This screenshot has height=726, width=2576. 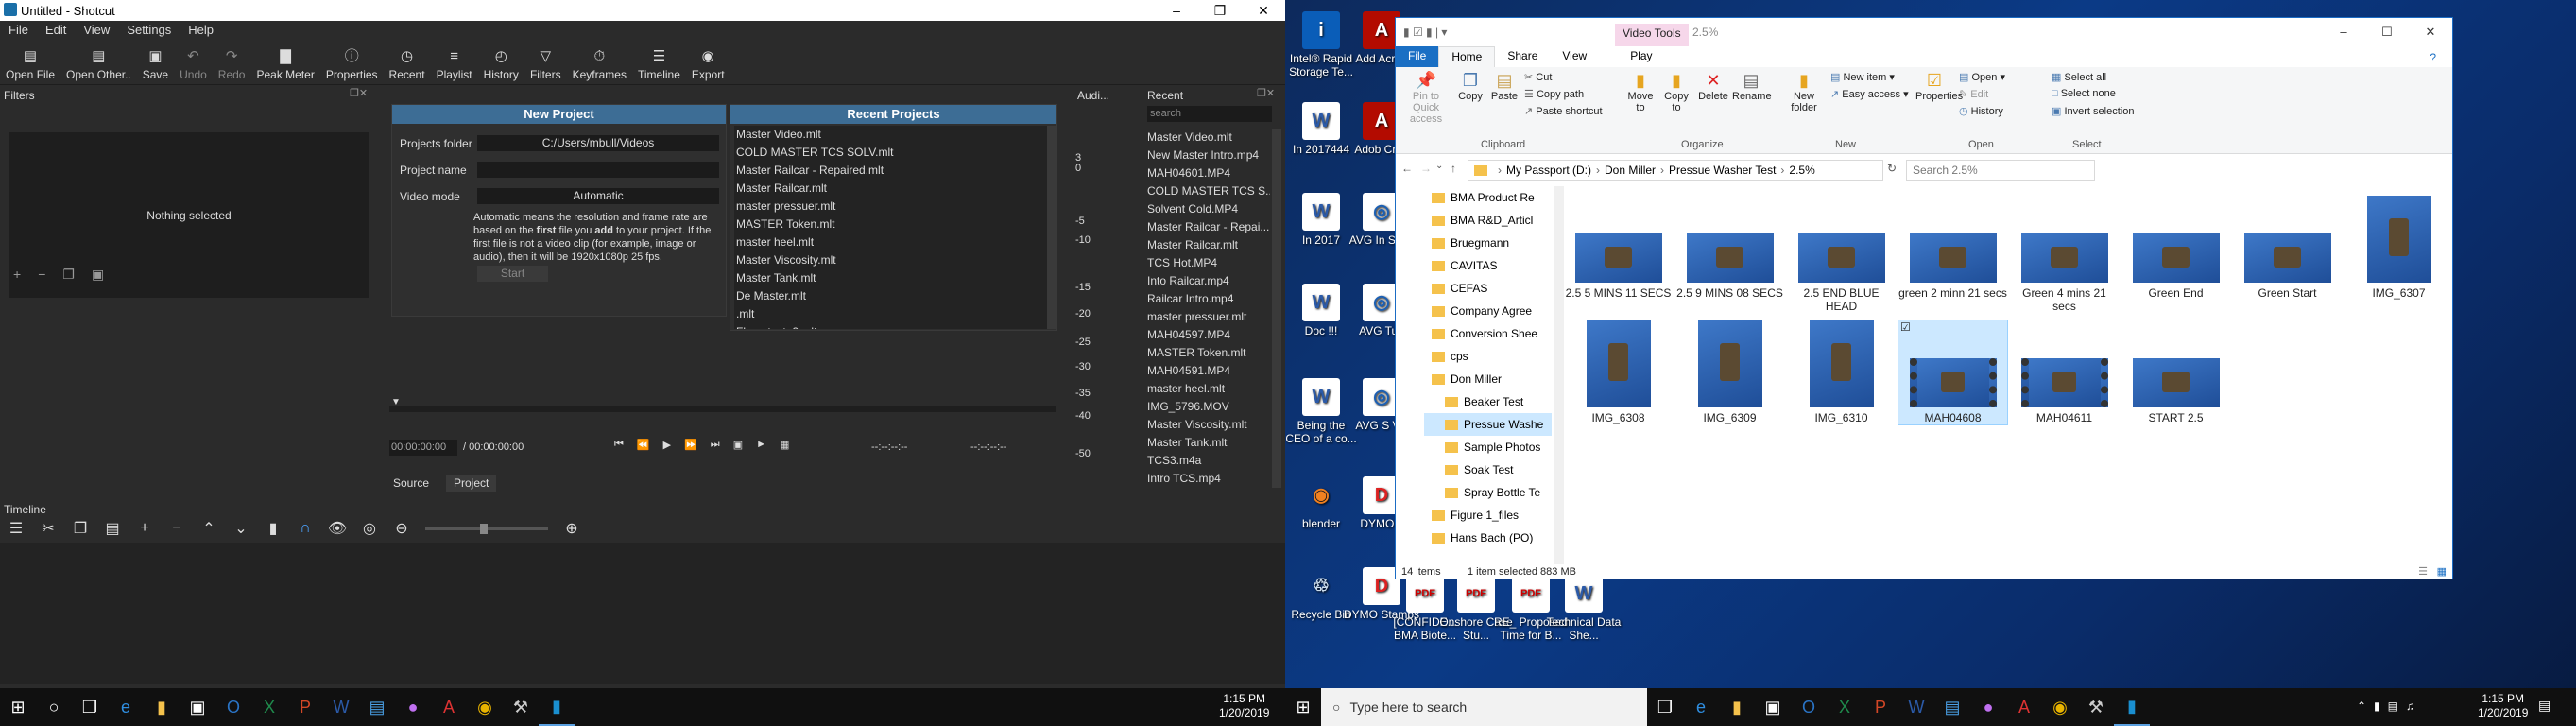 I want to click on file-item: IMG_6308, so click(x=1618, y=372).